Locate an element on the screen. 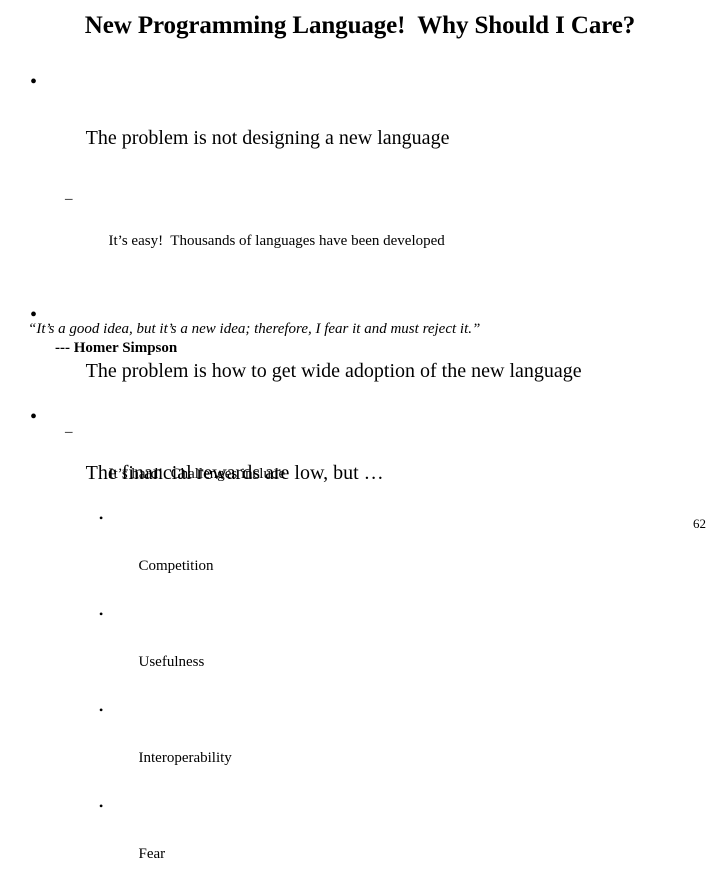 This screenshot has height=890, width=720. bullet-text: Interoperability is located at coordinates (185, 758).